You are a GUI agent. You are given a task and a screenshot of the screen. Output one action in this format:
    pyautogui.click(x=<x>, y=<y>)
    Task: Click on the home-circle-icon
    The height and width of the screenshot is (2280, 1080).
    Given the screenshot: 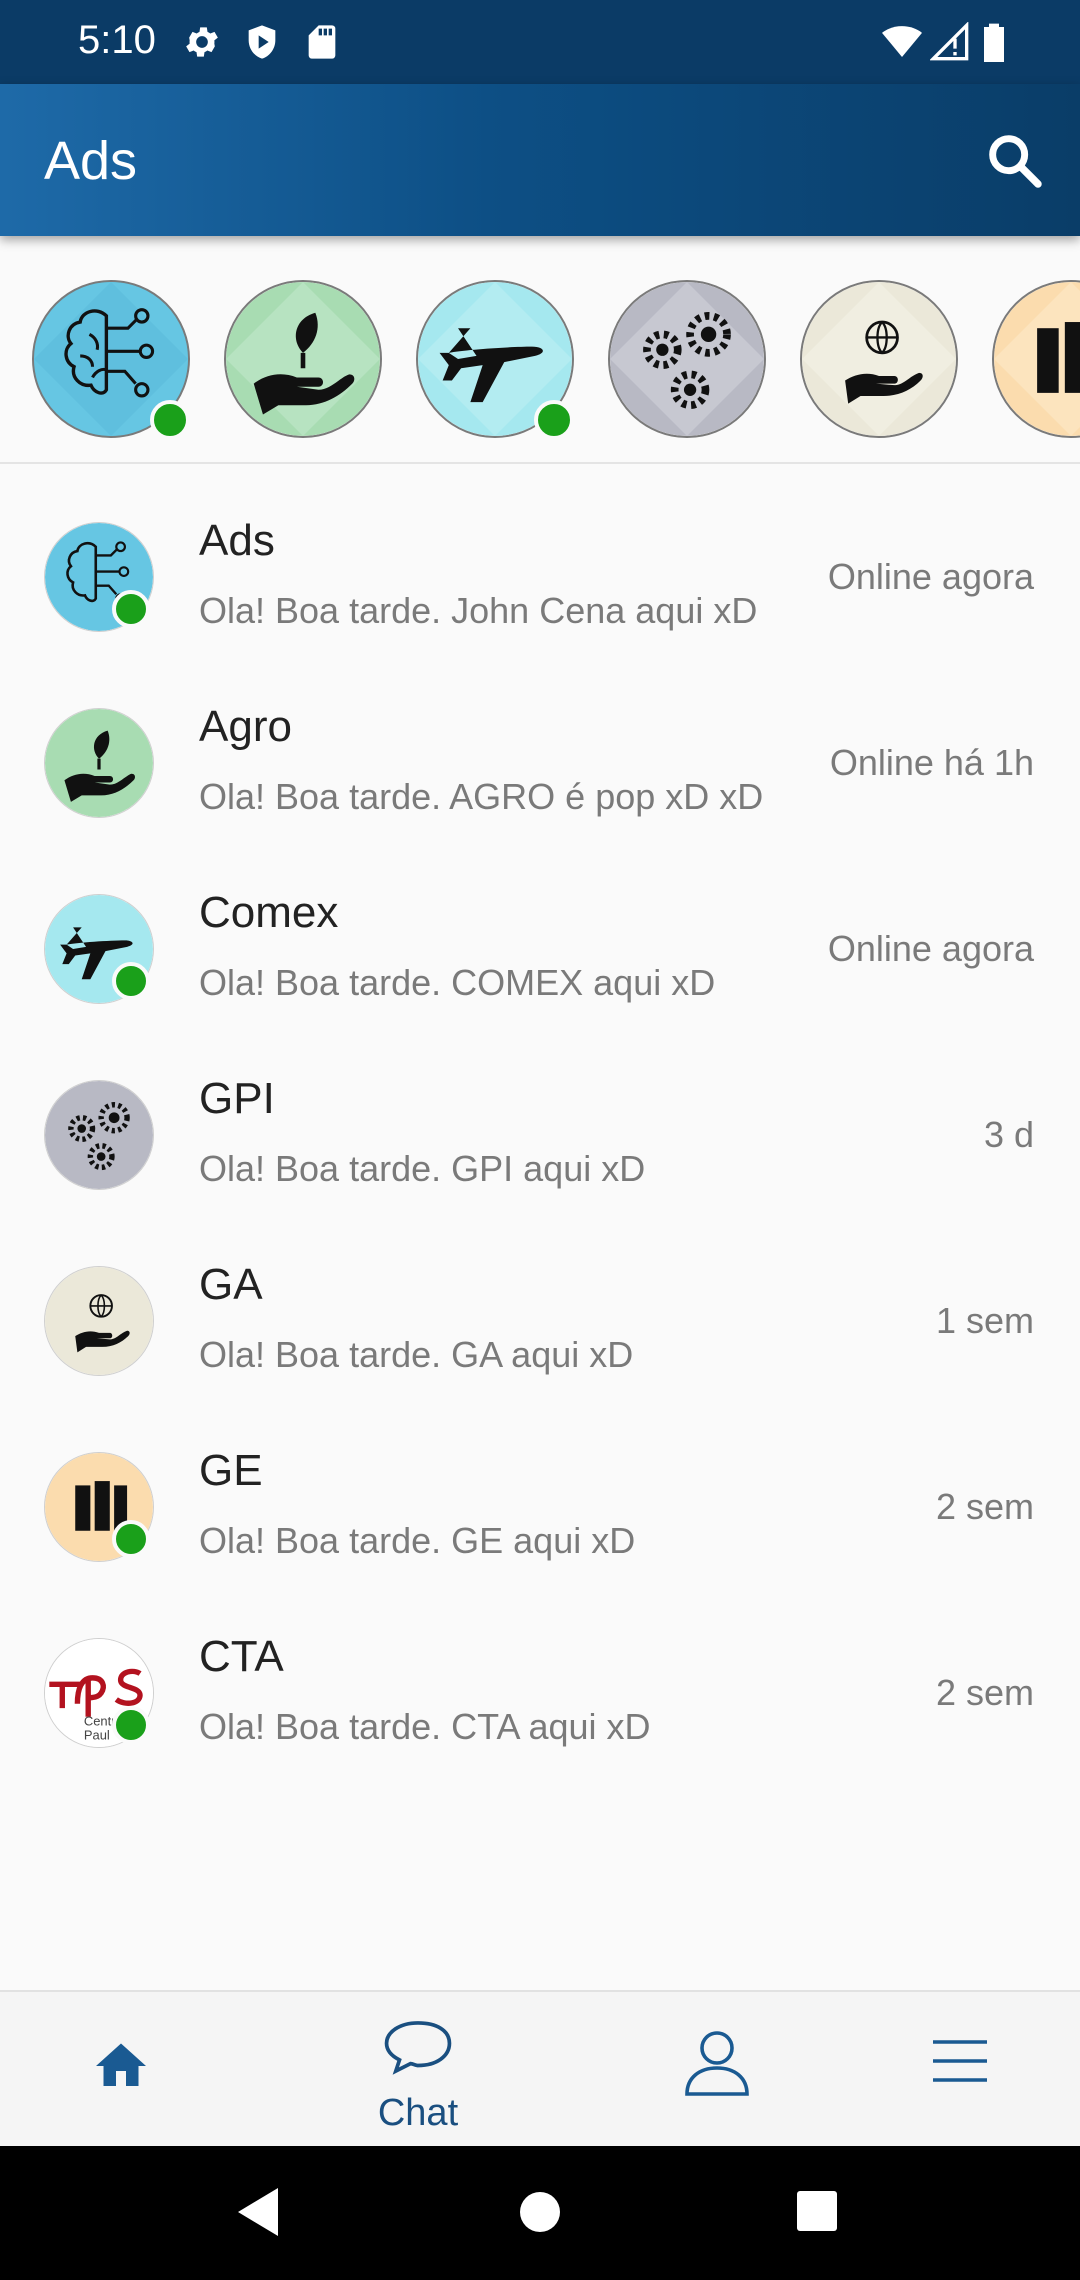 What is the action you would take?
    pyautogui.click(x=540, y=2212)
    